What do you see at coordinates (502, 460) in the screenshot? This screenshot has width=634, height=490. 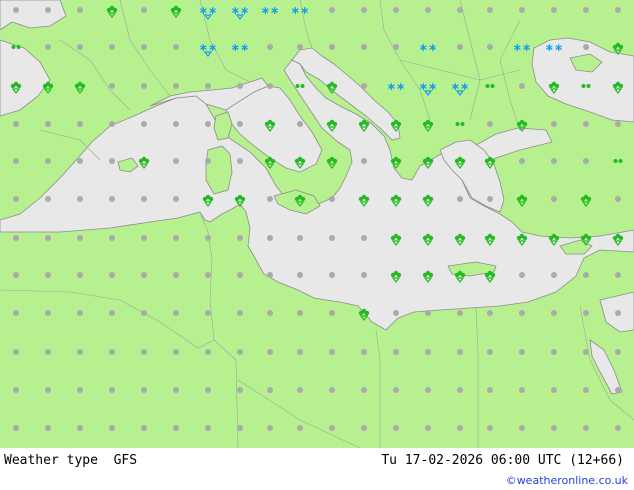 I see `forecast-datetime: Tu 17-02-2026 06:00 UTC (12+66)` at bounding box center [502, 460].